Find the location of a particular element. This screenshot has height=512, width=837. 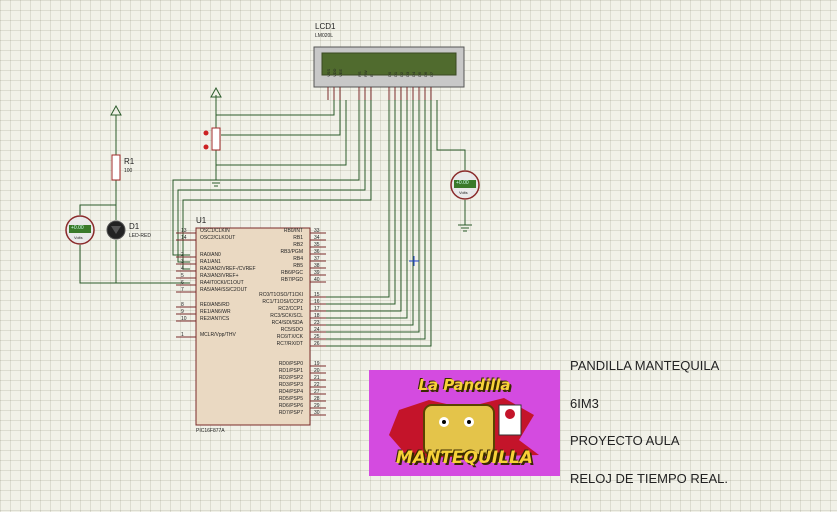

group-text: 6IM3 is located at coordinates (584, 403).